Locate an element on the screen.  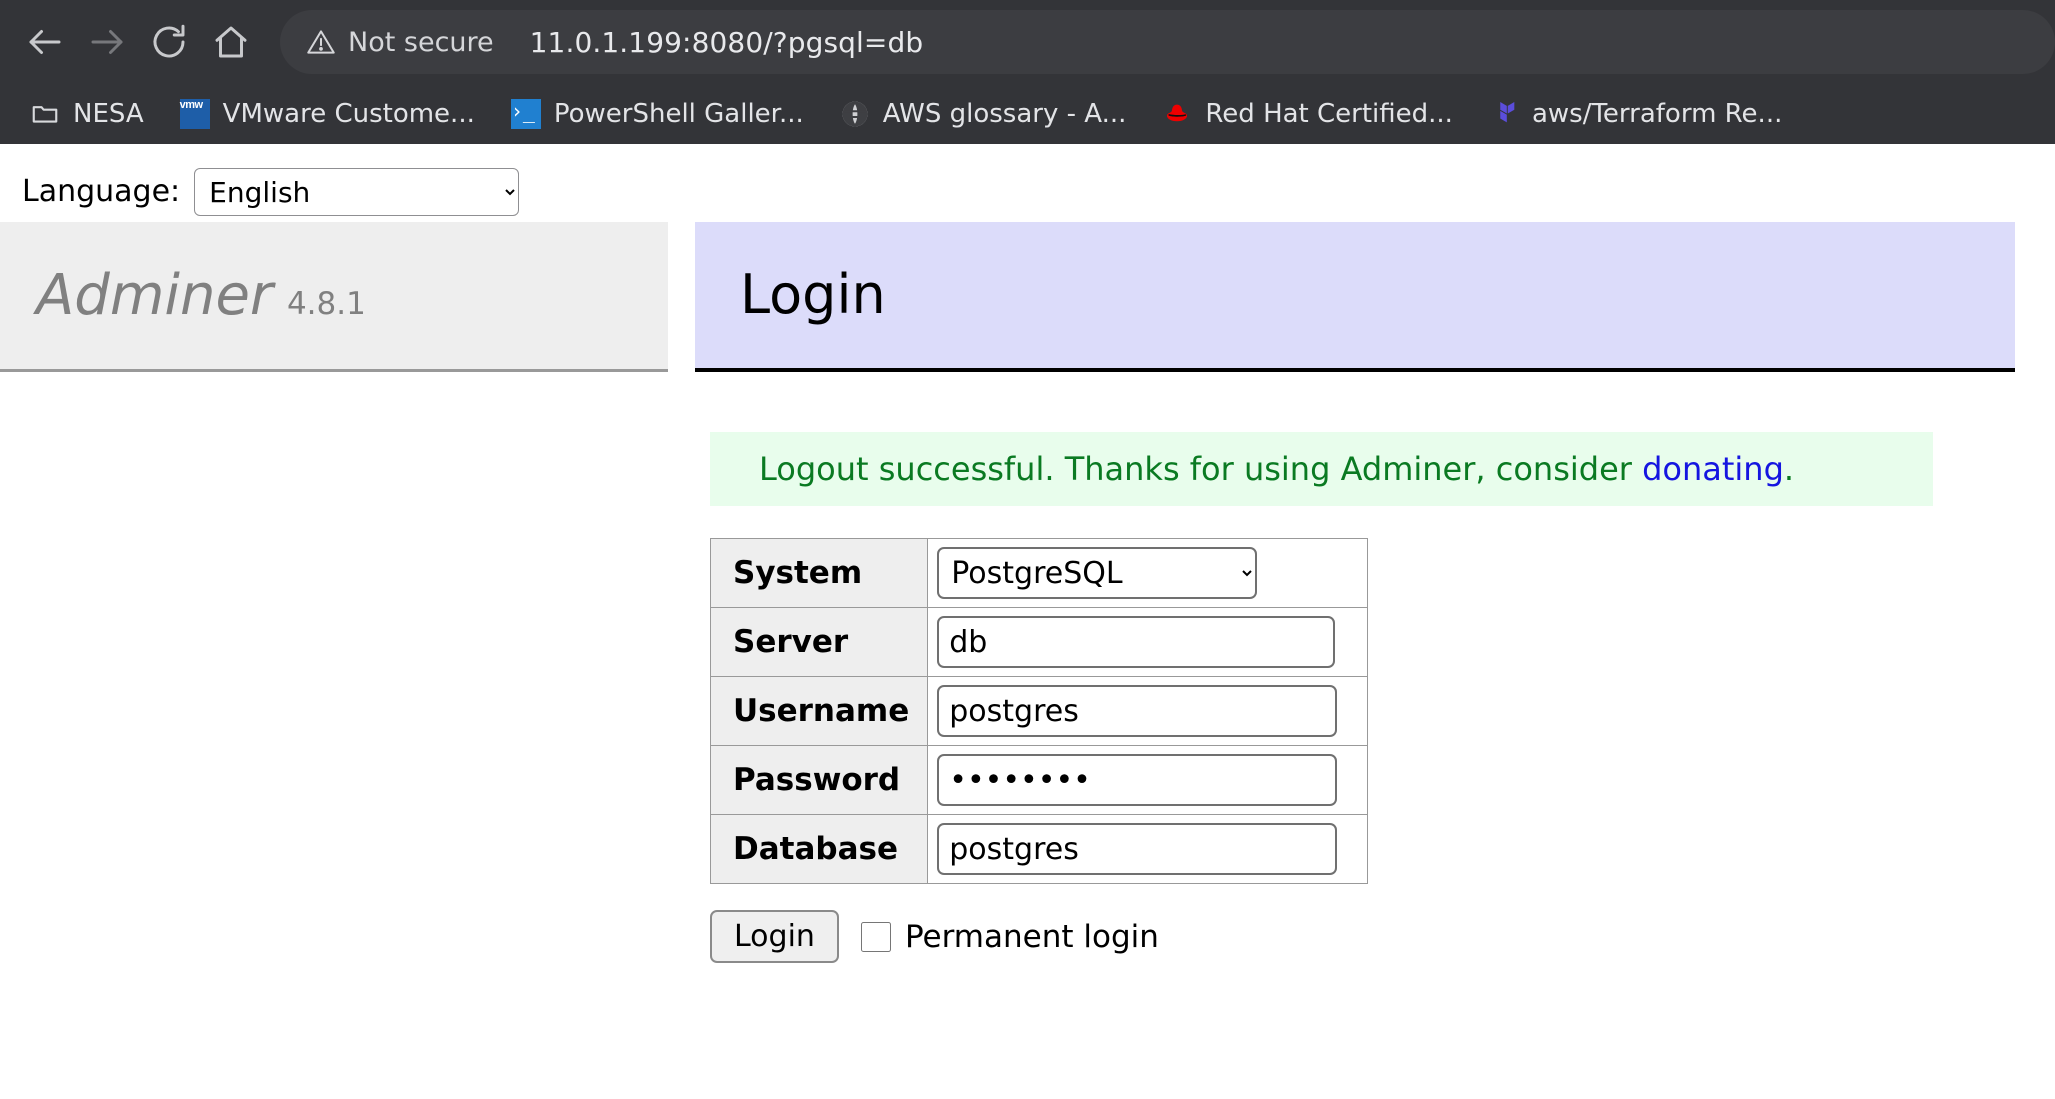
table-row-server: Server is located at coordinates (1038, 642).